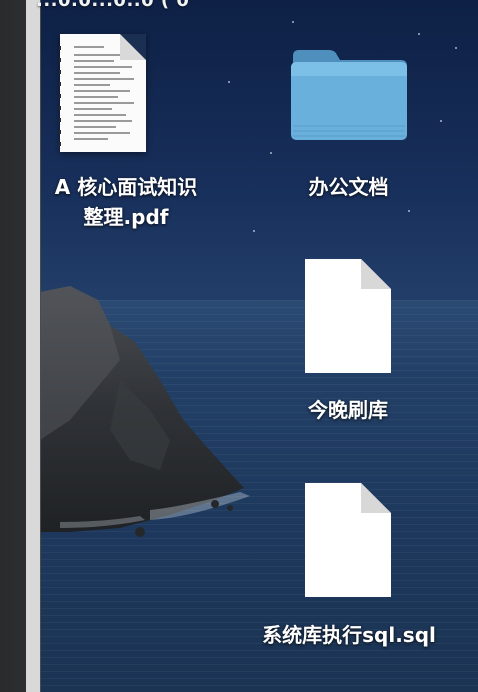  I want to click on pdf-document-item: A 核心面试知识 整理.pdf, so click(126, 202).